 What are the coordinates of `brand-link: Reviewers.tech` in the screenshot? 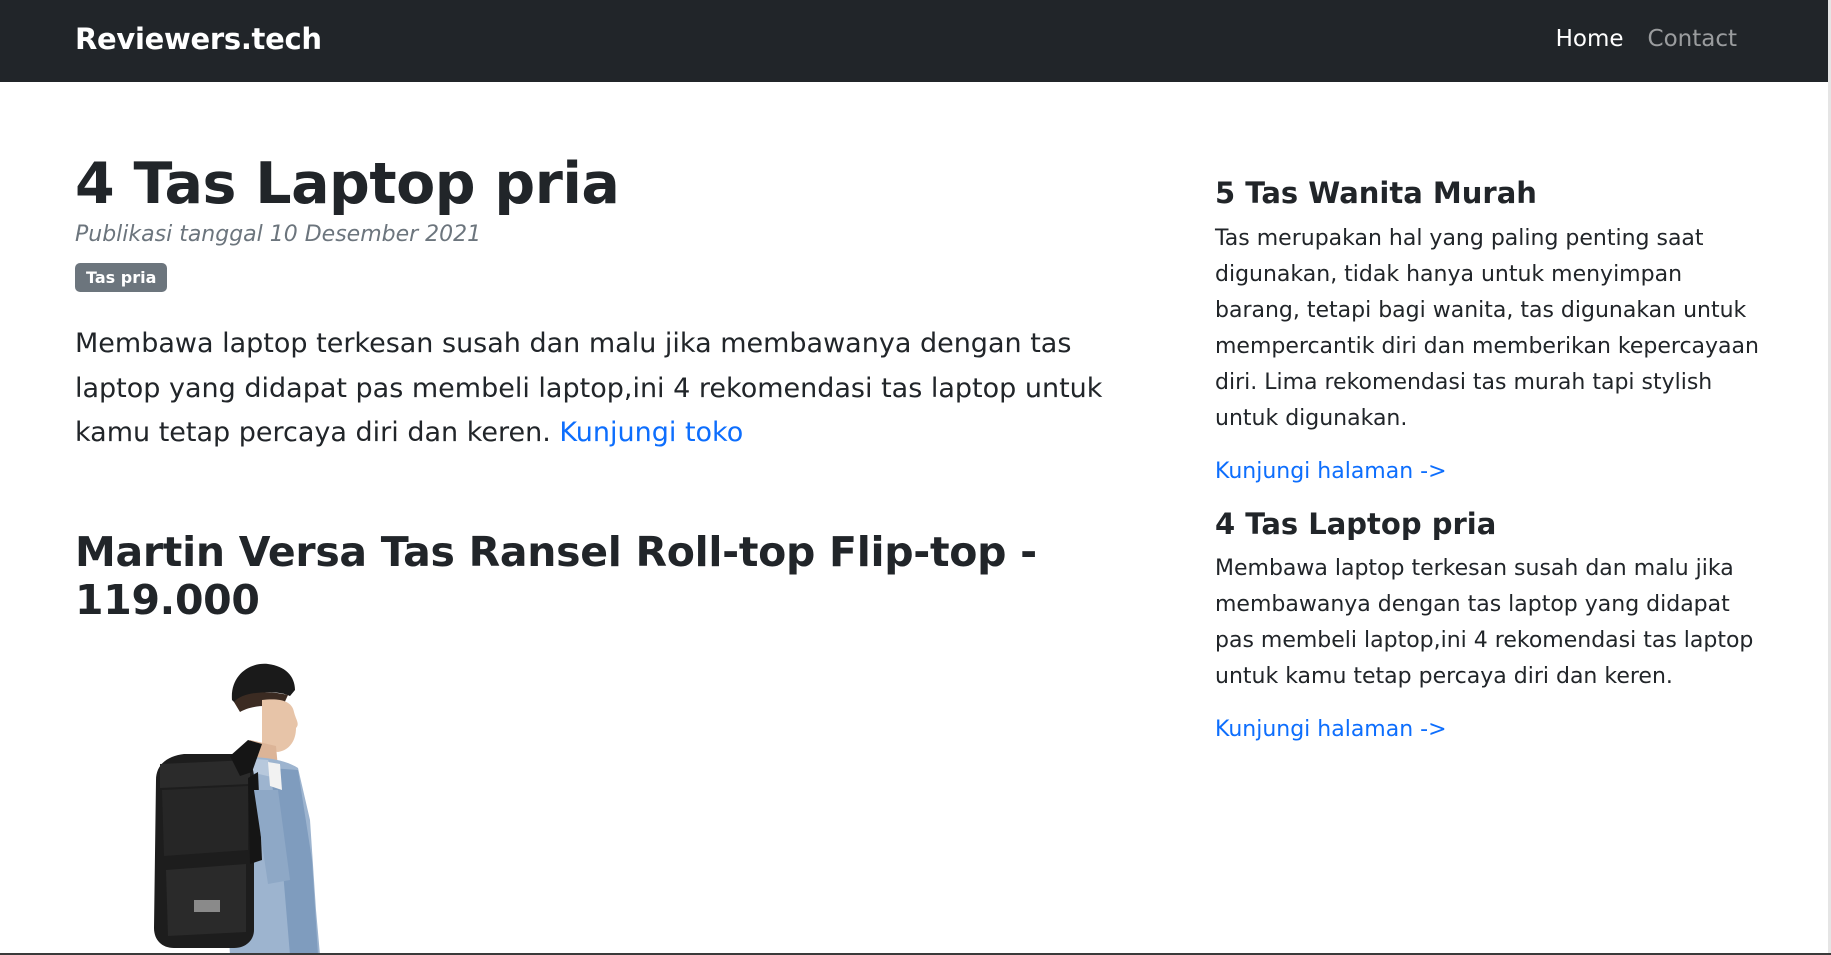 It's located at (198, 39).